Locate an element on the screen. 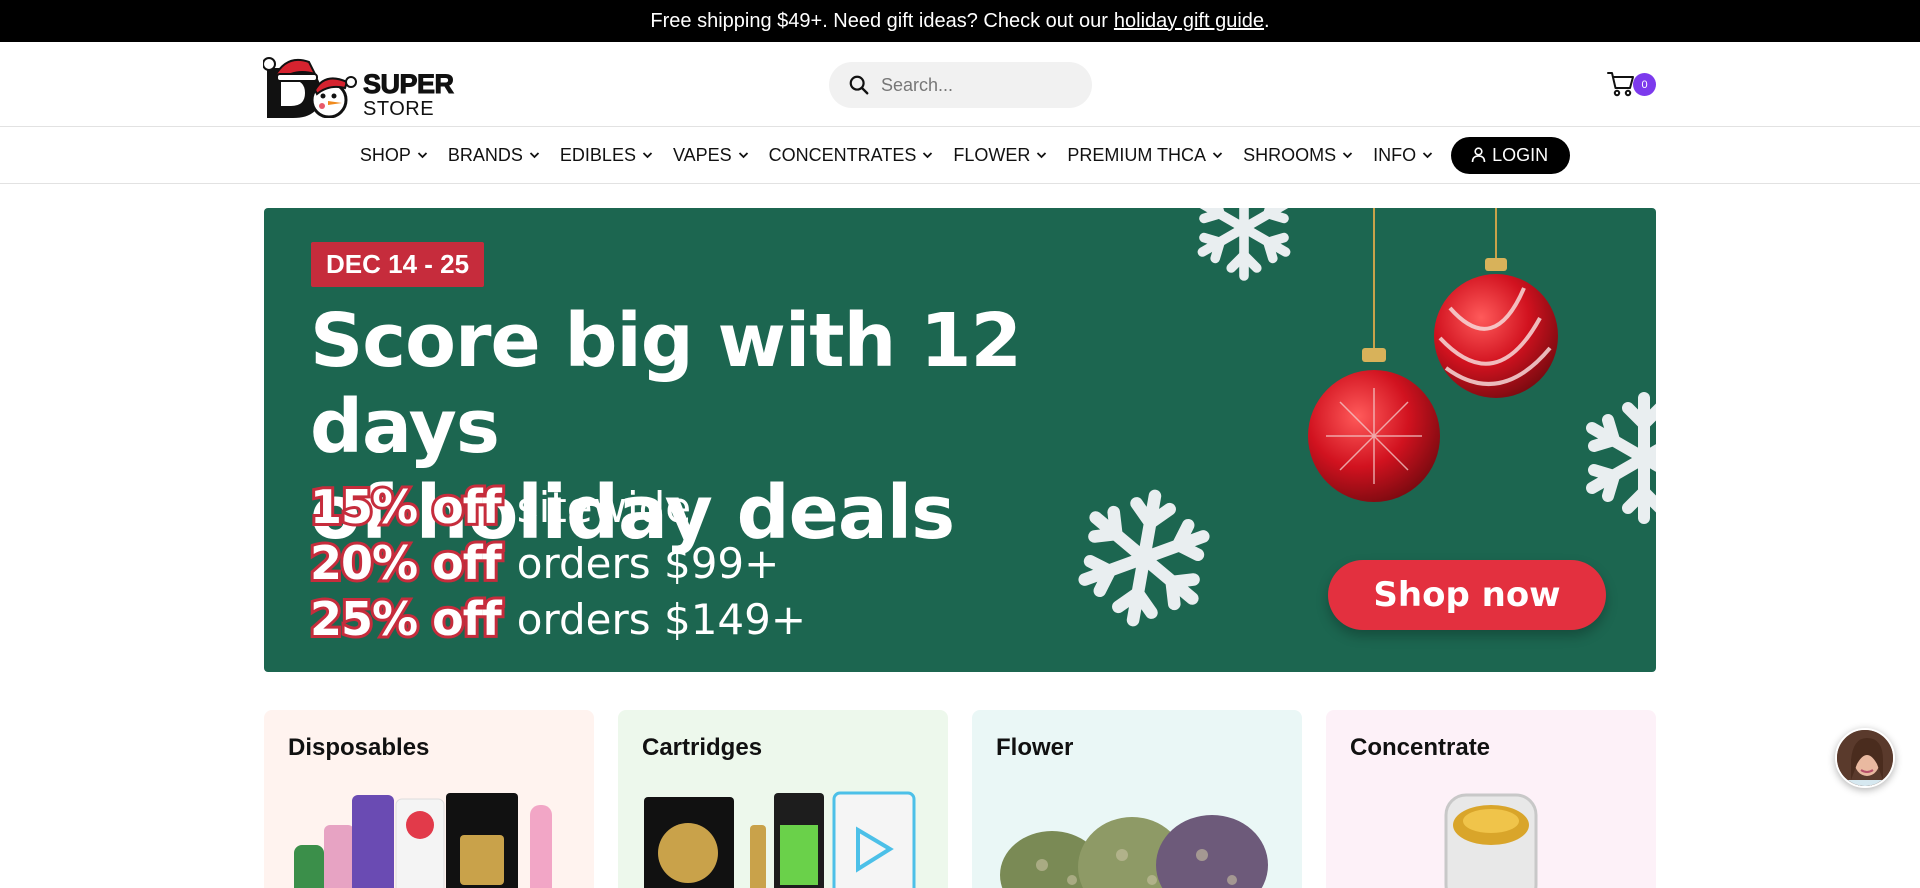 This screenshot has width=1920, height=888. nav-item-concentrates: CONCENTRATES is located at coordinates (851, 155).